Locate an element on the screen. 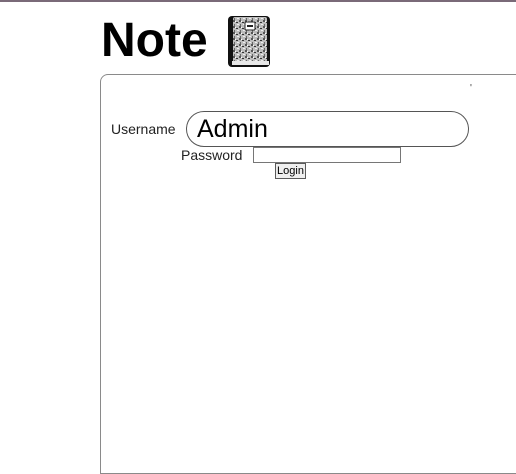 This screenshot has height=474, width=516. page-title: Note is located at coordinates (154, 40).